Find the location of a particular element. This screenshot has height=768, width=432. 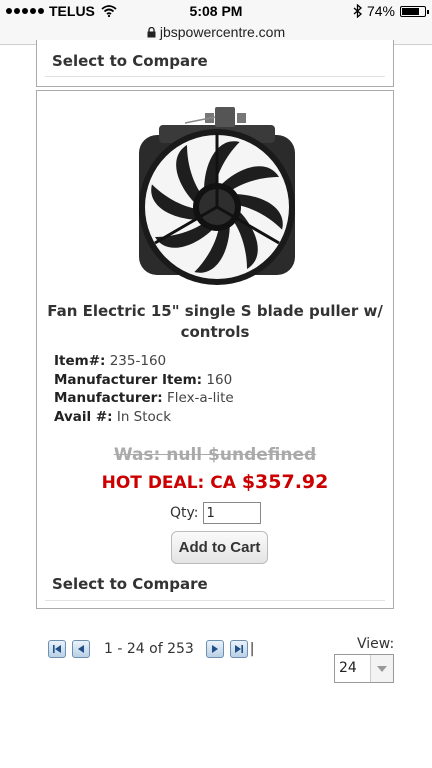

spec-value: In Stock is located at coordinates (144, 416).